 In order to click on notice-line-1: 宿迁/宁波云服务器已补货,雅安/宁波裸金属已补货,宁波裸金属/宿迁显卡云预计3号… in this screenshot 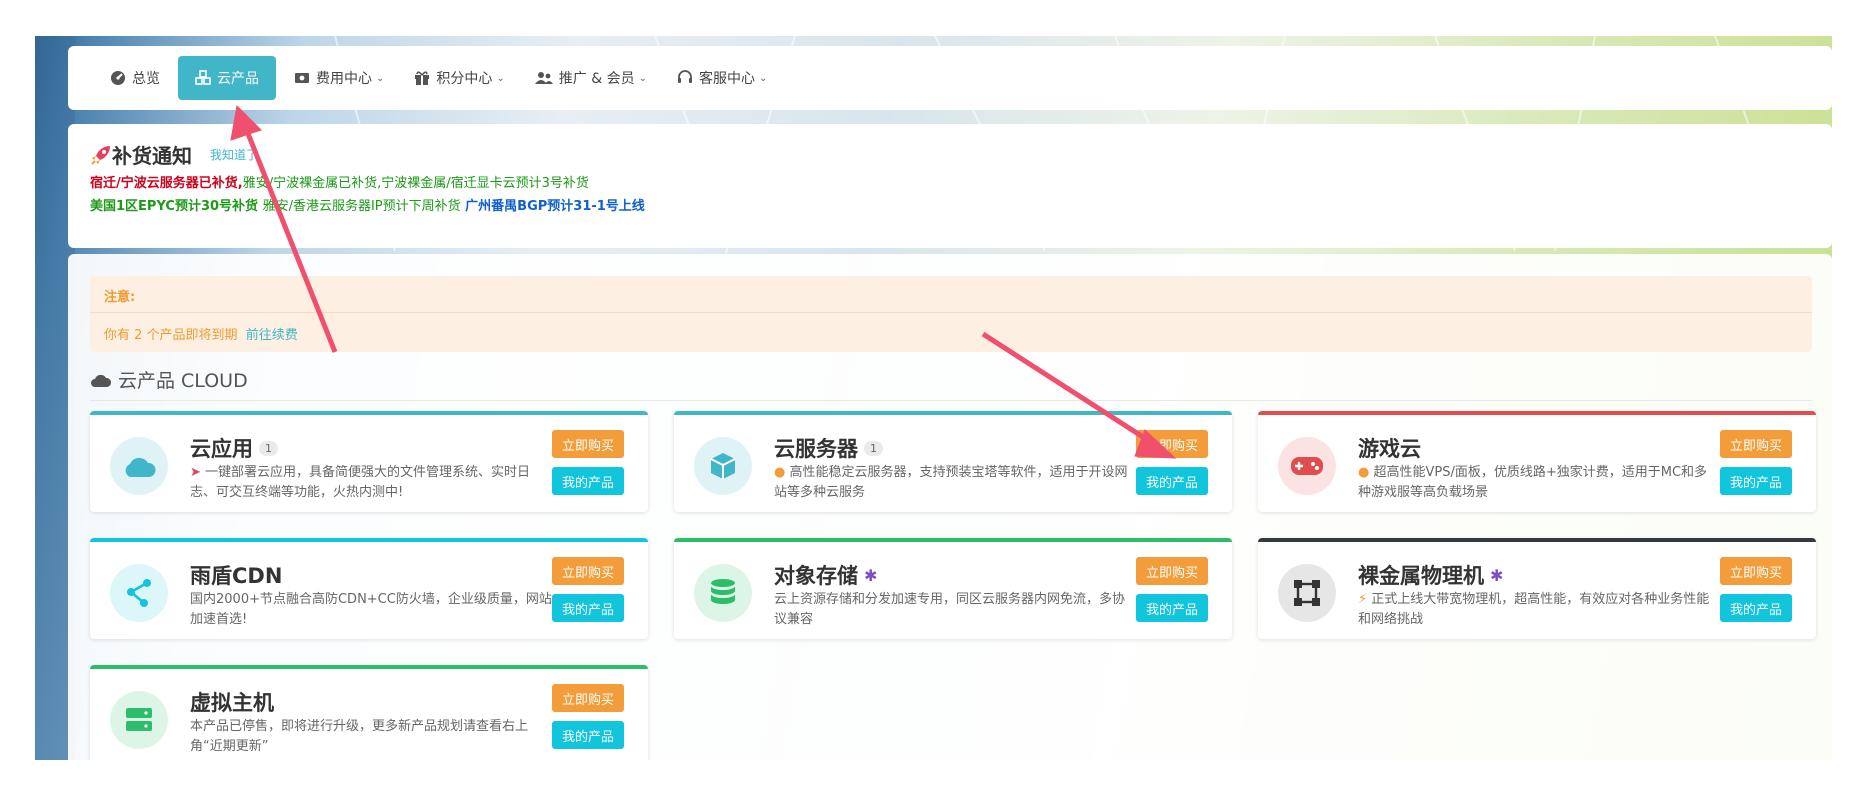, I will do `click(339, 181)`.